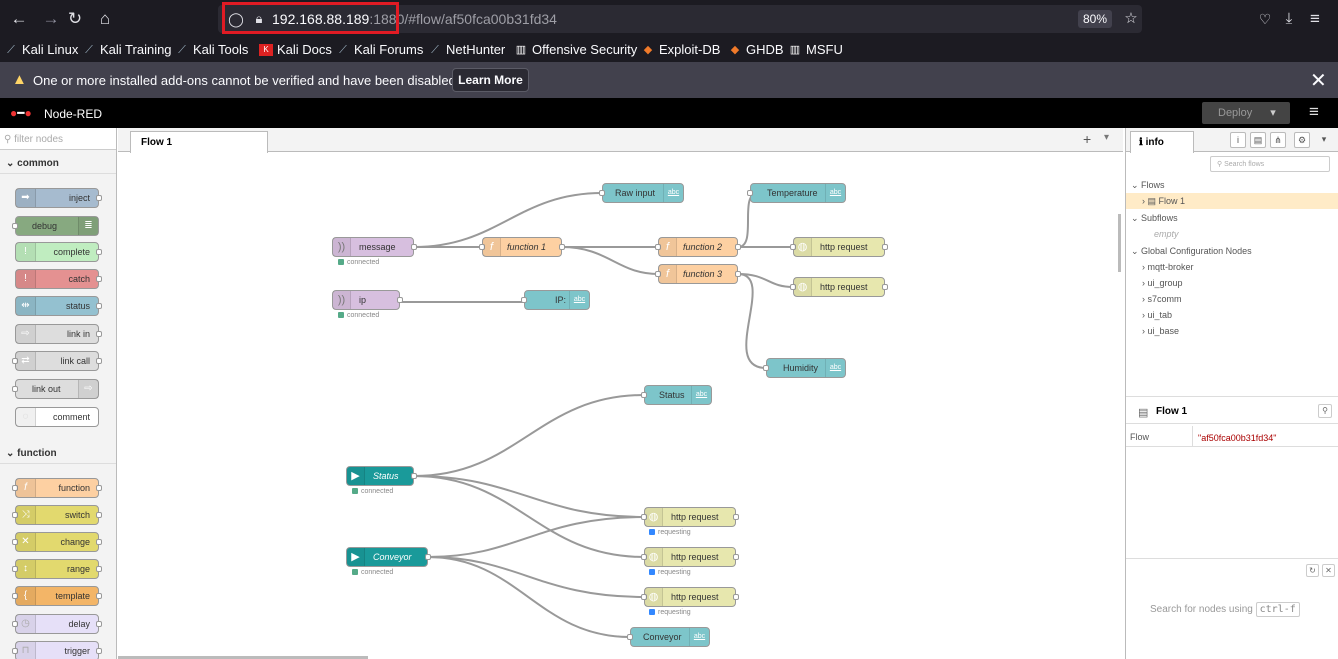  I want to click on back-icon: ←, so click(19, 19).